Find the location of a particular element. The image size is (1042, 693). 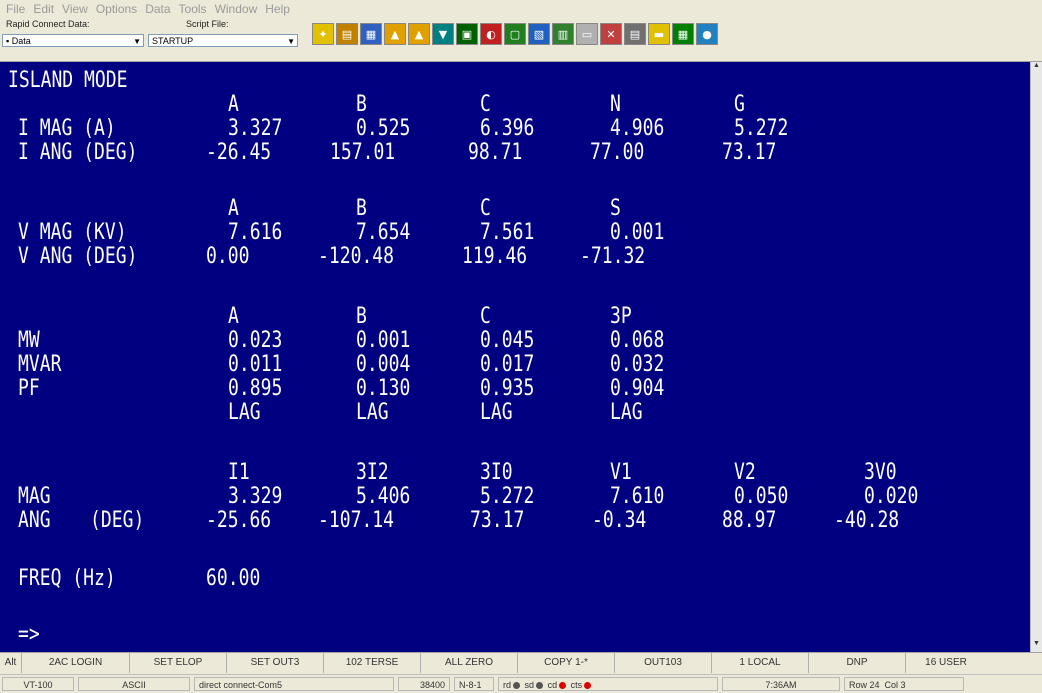

image-icon: ▧ is located at coordinates (539, 34).